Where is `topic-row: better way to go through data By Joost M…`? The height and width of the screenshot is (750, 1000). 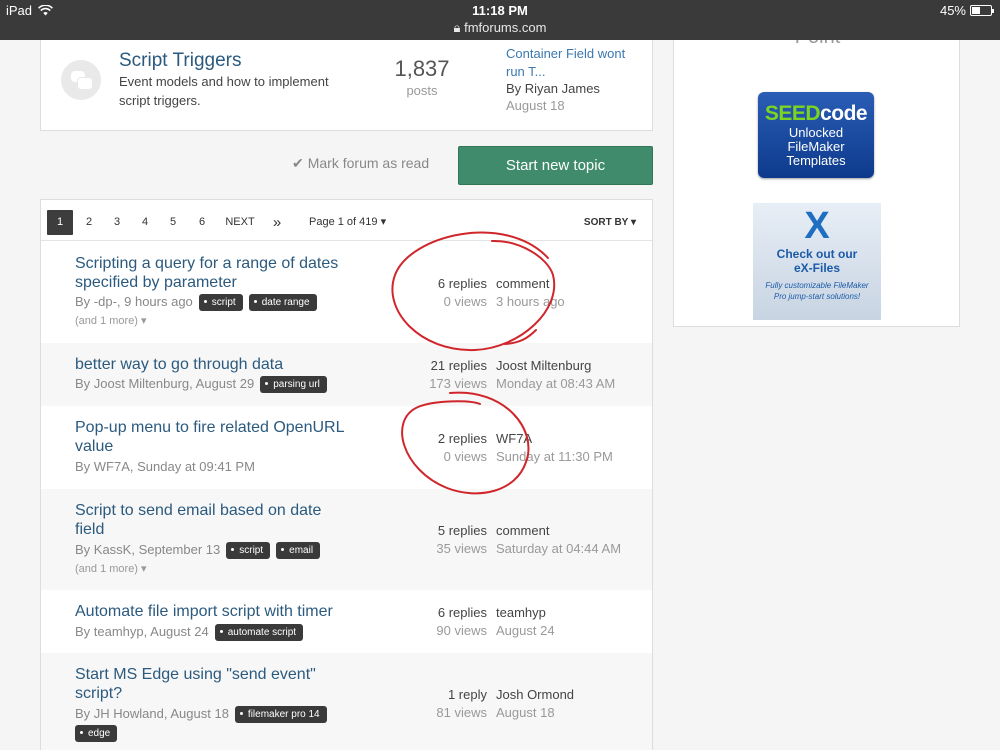 topic-row: better way to go through data By Joost M… is located at coordinates (346, 374).